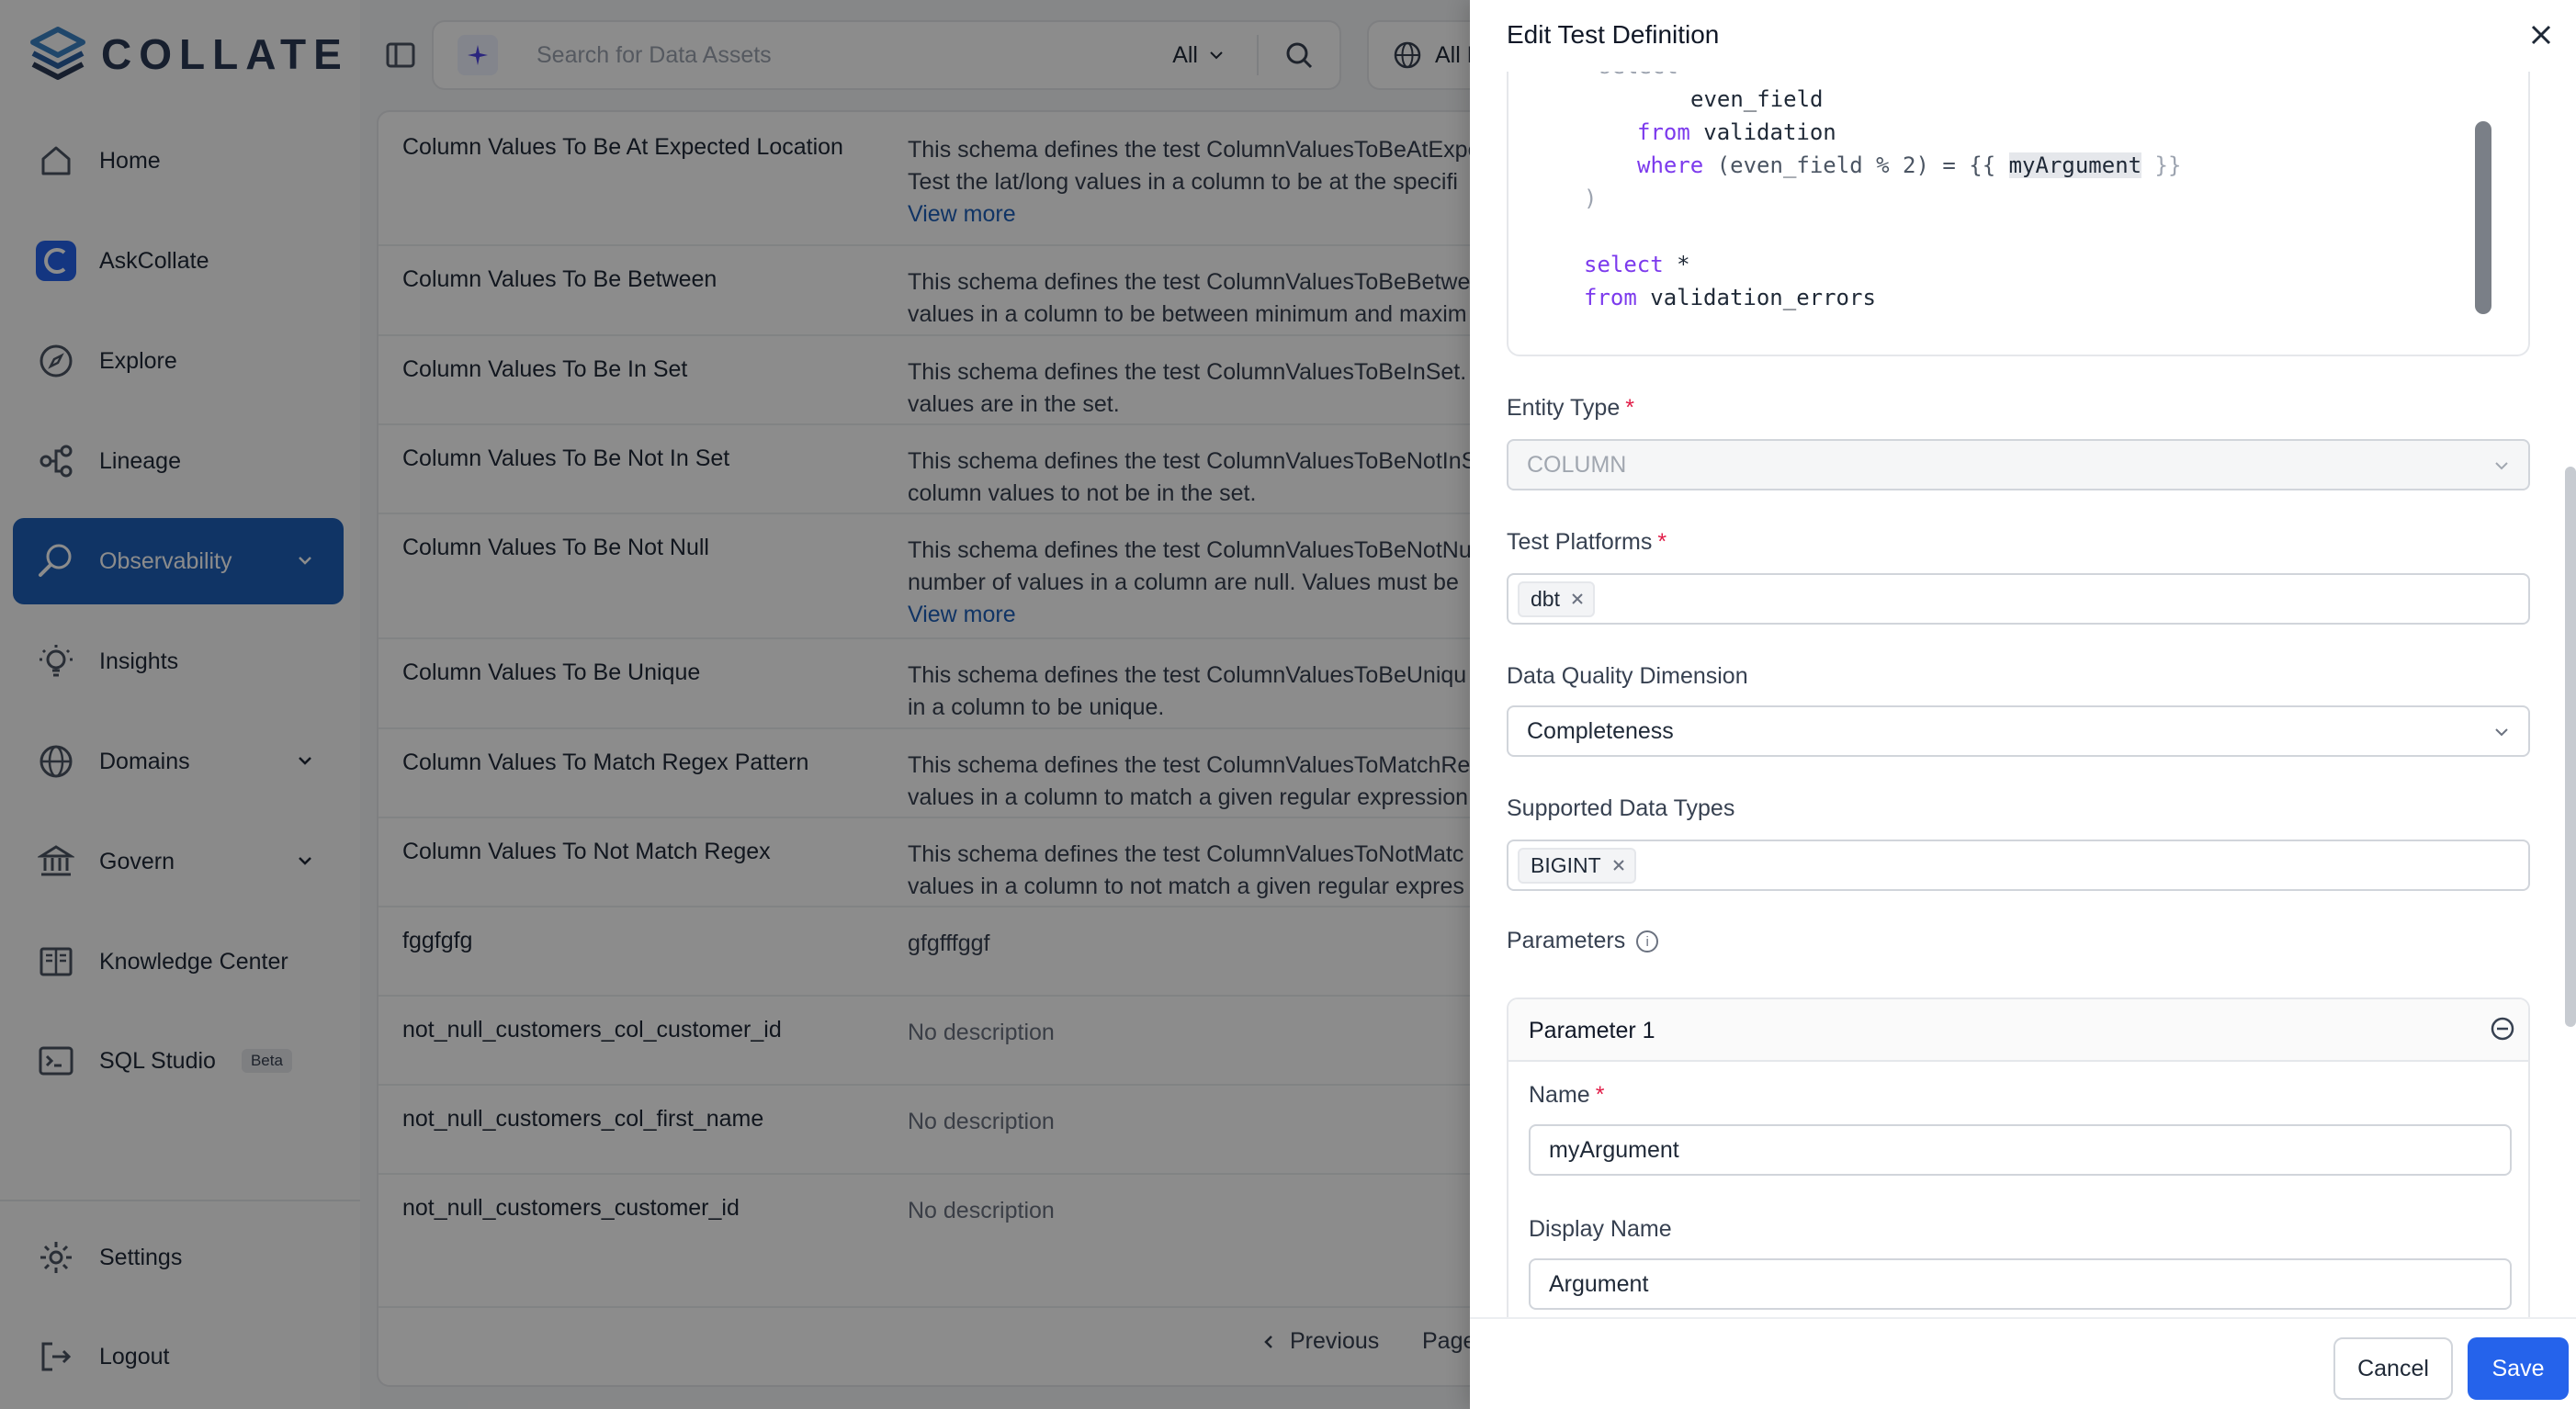 Image resolution: width=2576 pixels, height=1409 pixels. Describe the element at coordinates (1600, 1229) in the screenshot. I see `parameter-display-name-label: Display Name` at that location.